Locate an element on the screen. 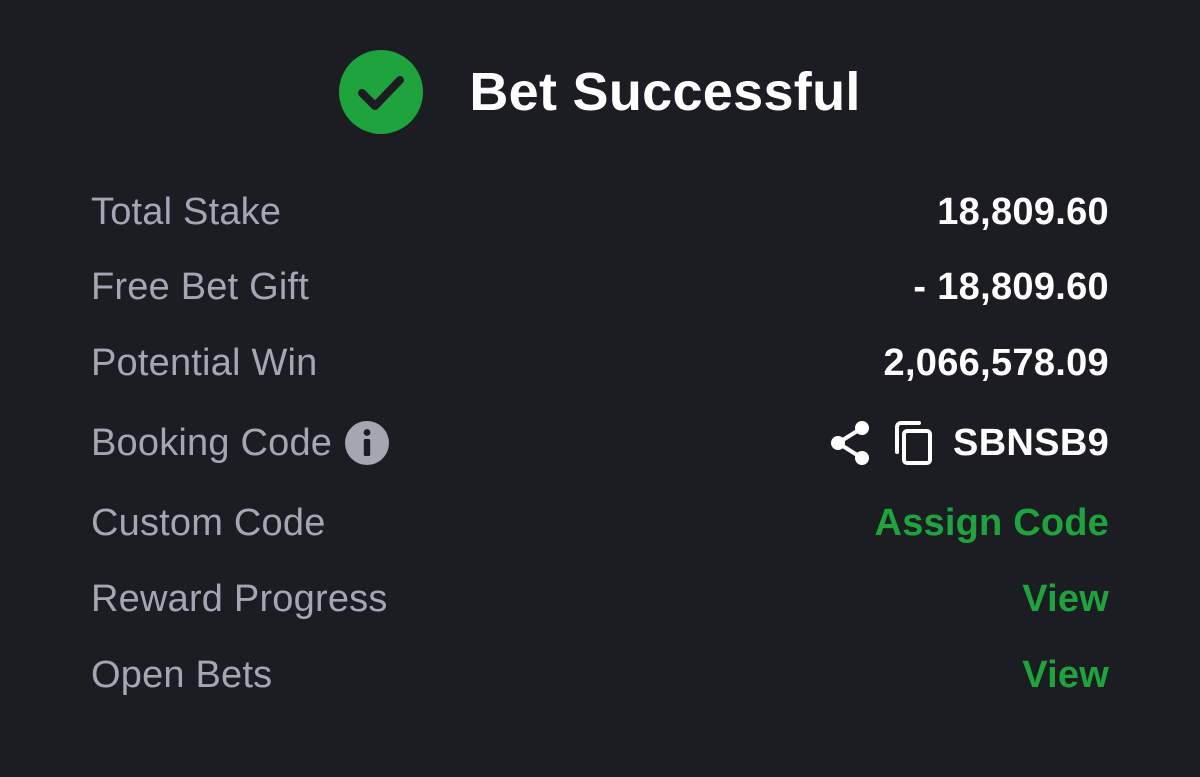 This screenshot has height=777, width=1200. potential-win-row: Potential Win 2,066,578.09 is located at coordinates (600, 363).